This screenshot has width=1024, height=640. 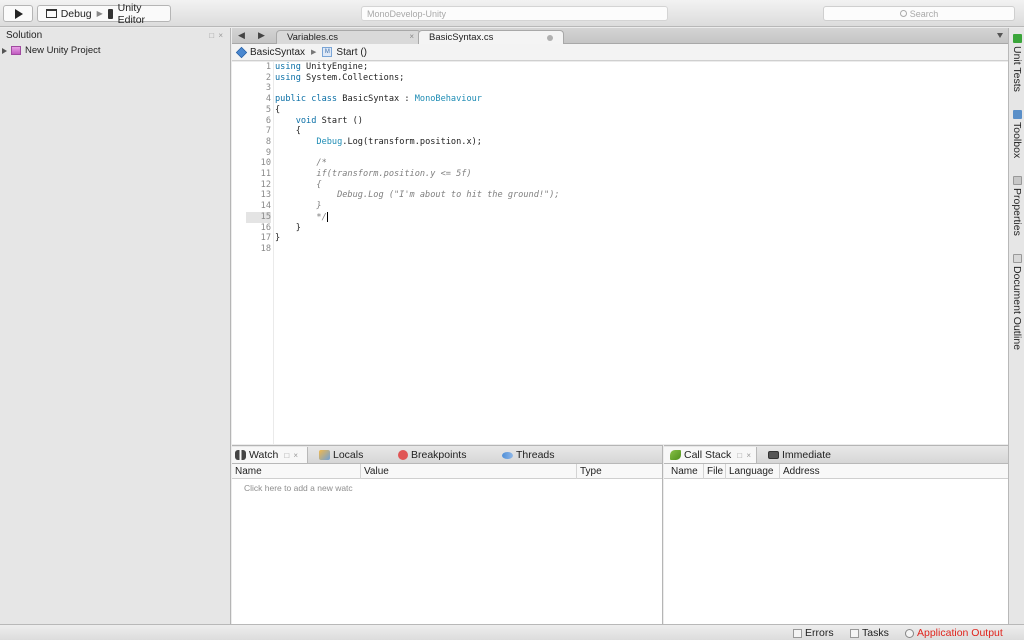 What do you see at coordinates (399, 141) in the screenshot?
I see `code-text: Debug.Log(transform.position.x);` at bounding box center [399, 141].